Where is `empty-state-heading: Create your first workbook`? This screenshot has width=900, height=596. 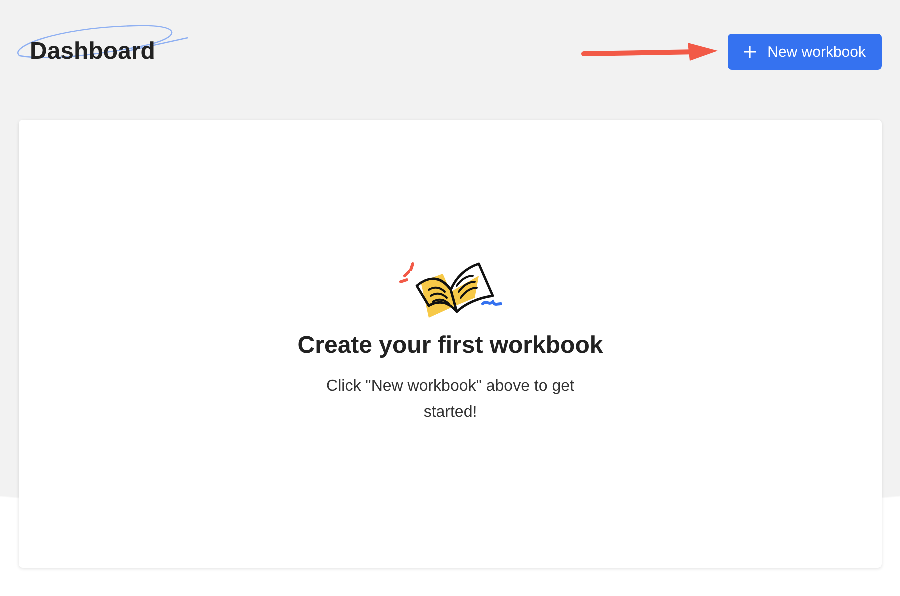 empty-state-heading: Create your first workbook is located at coordinates (451, 346).